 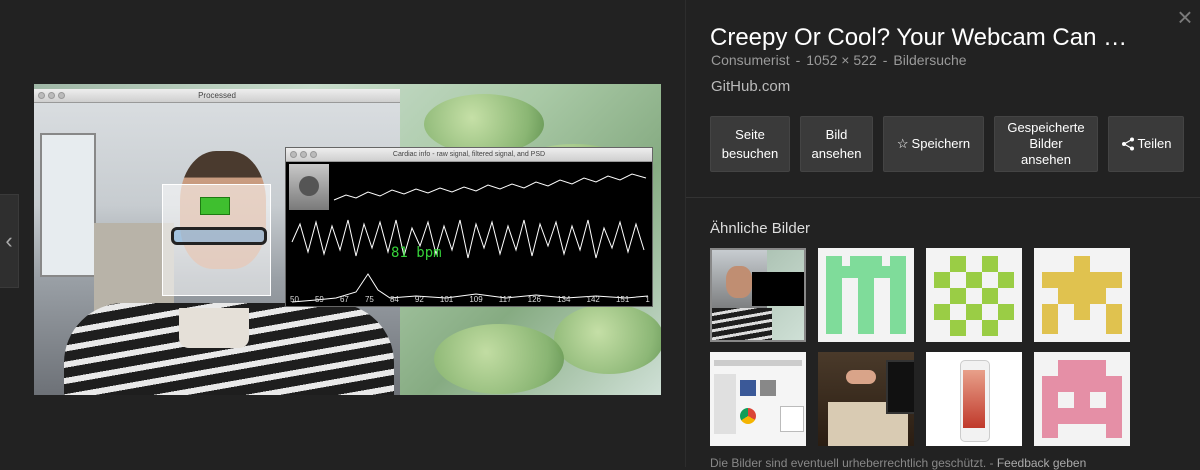 I want to click on chevron-left-icon: ‹, so click(x=9, y=240).